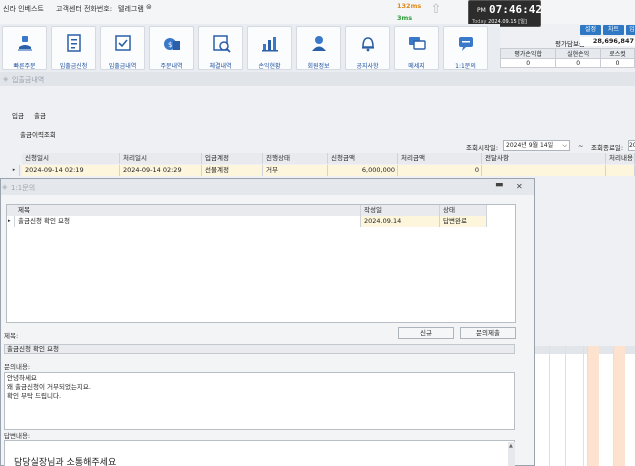 This screenshot has width=635, height=466. Describe the element at coordinates (578, 63) in the screenshot. I see `pnl-val-realized: 0` at that location.